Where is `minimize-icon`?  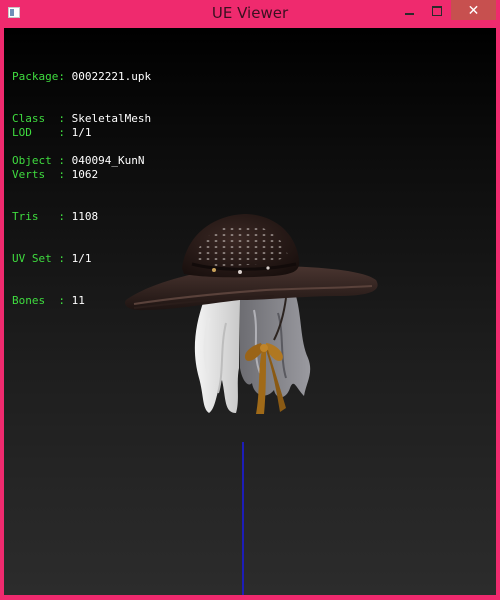
minimize-icon is located at coordinates (409, 14).